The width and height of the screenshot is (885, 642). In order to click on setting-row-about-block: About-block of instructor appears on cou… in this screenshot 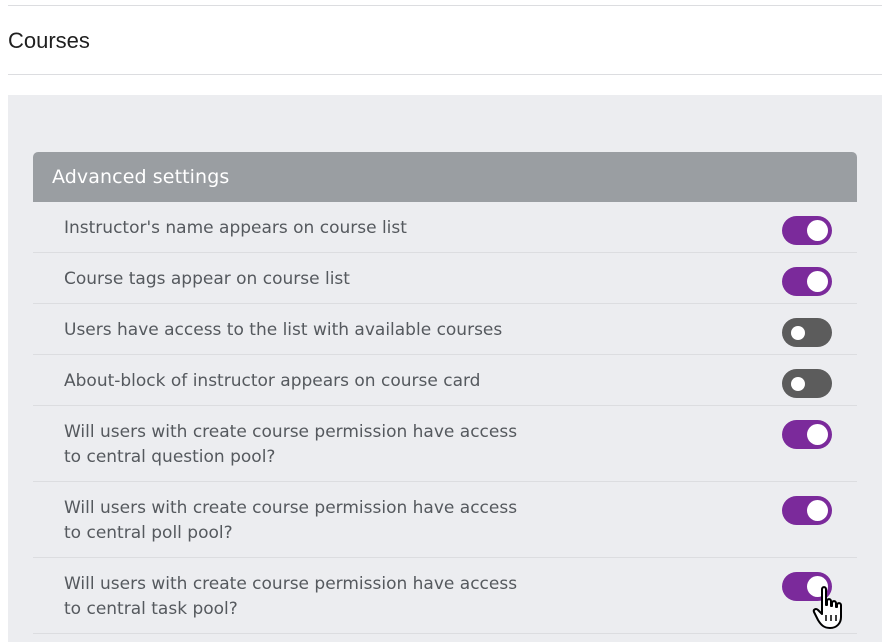, I will do `click(445, 380)`.